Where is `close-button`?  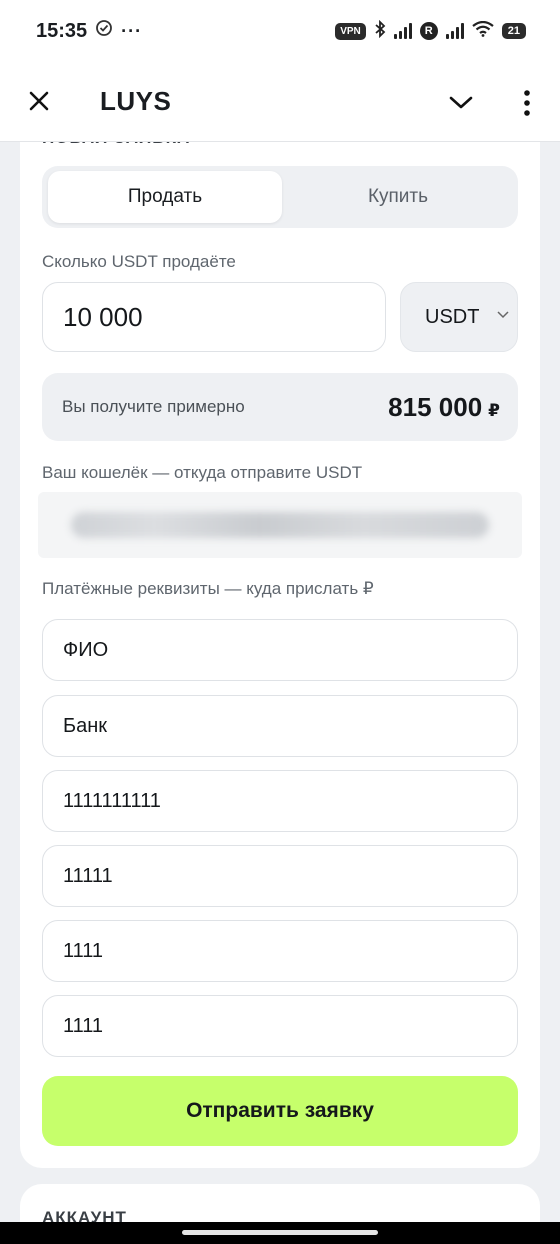 close-button is located at coordinates (39, 101).